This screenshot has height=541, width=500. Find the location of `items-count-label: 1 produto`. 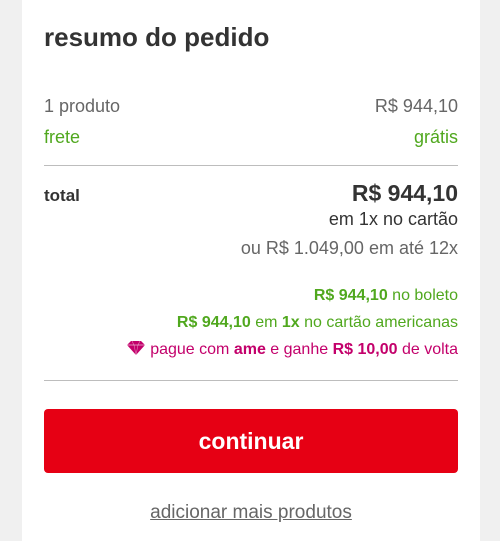

items-count-label: 1 produto is located at coordinates (82, 106).